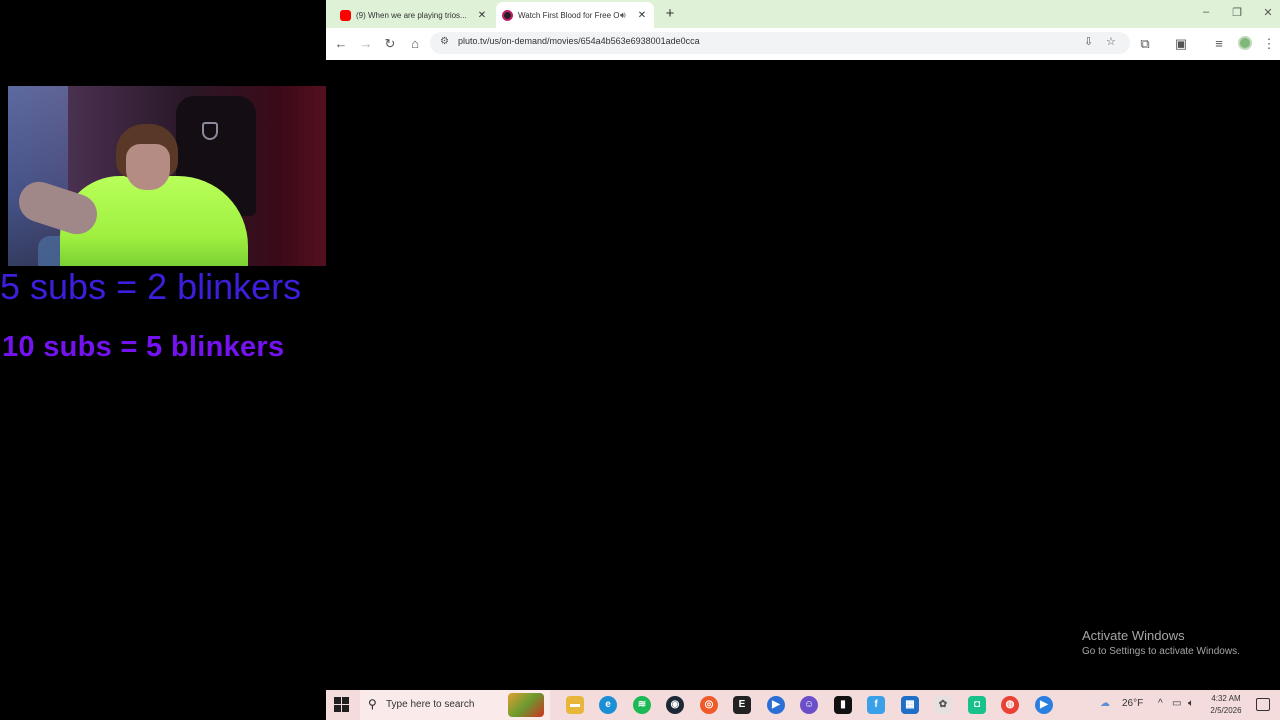  I want to click on taskbar-search: ⚲ Type here to search, so click(455, 705).